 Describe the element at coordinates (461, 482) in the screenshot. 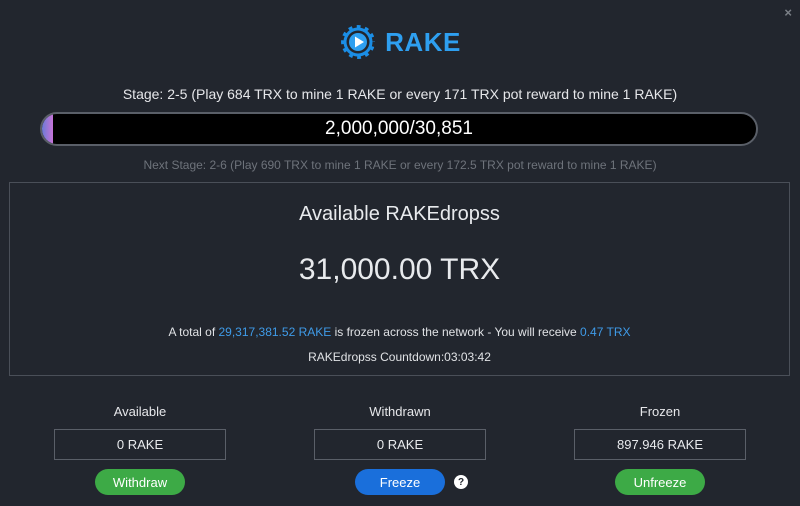

I see `help-icon: ?` at that location.